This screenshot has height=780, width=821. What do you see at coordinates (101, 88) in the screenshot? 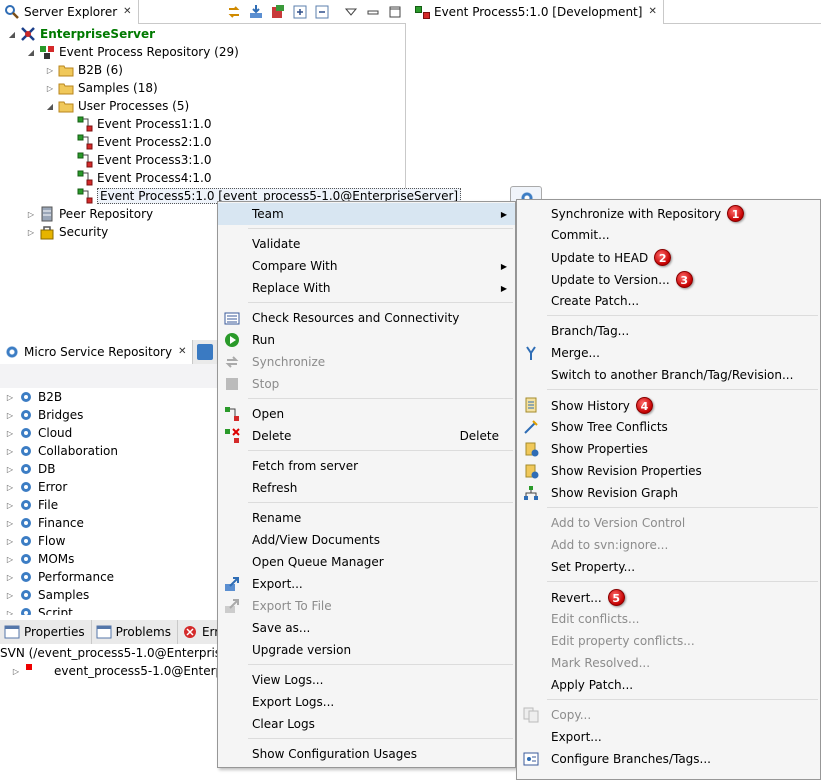
I see `tree-item: ▷ Samples (18)` at bounding box center [101, 88].